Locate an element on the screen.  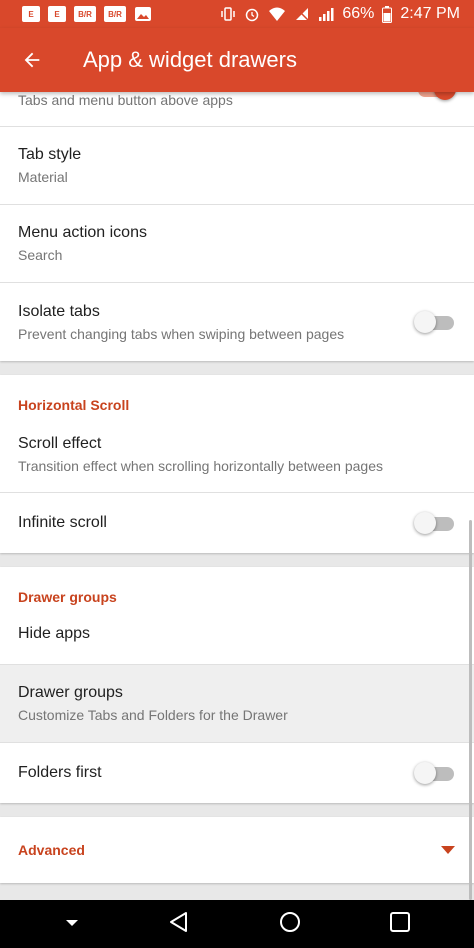
tab-style-value: Material is located at coordinates (43, 177).